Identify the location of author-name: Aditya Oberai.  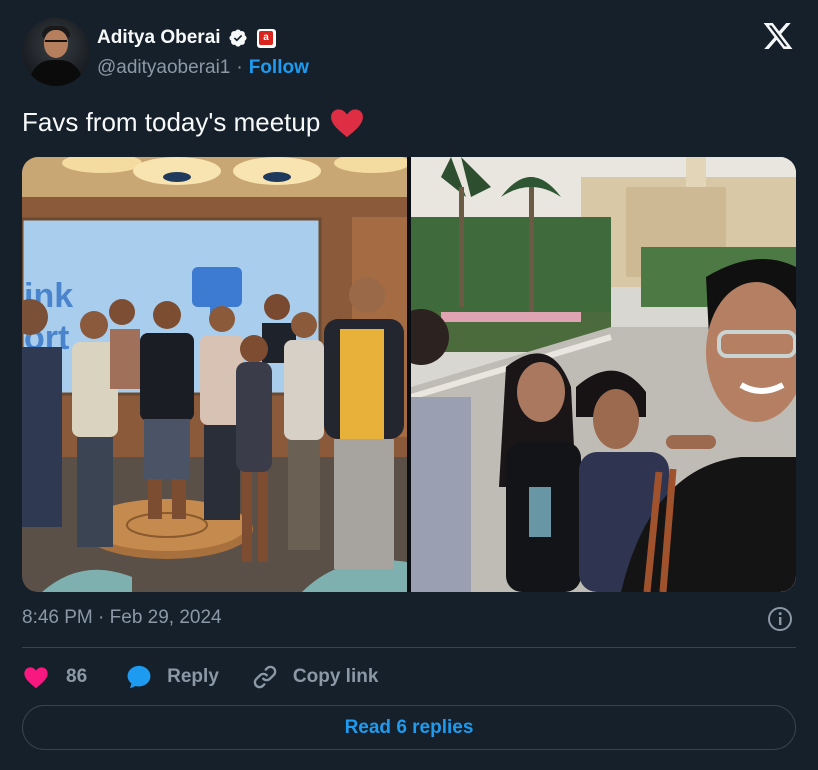
(159, 38).